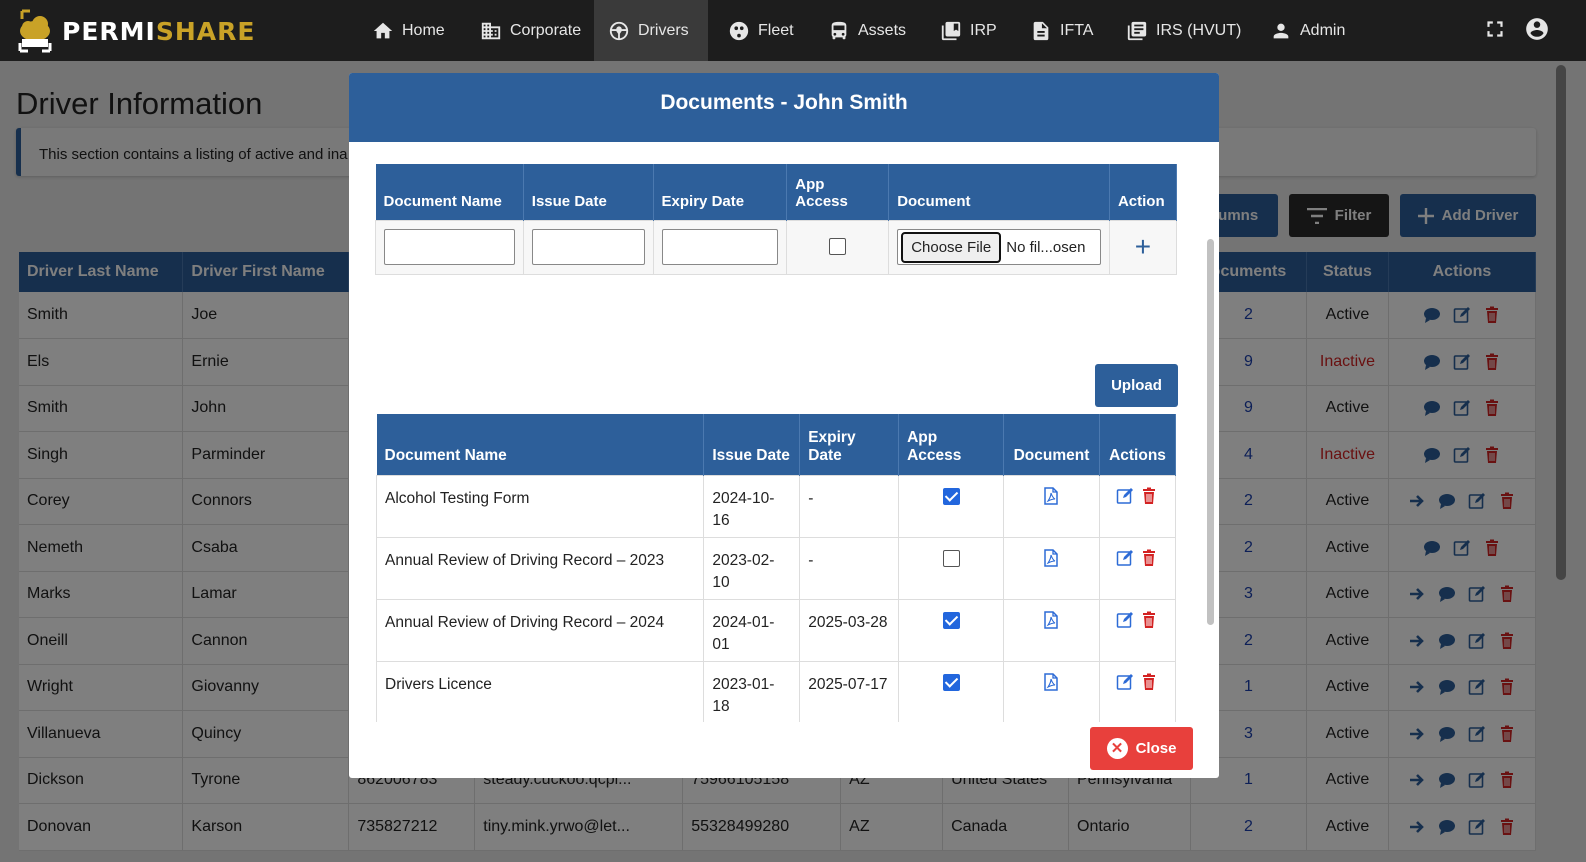 This screenshot has width=1586, height=862. Describe the element at coordinates (968, 30) in the screenshot. I see `nav-irp: IRP` at that location.